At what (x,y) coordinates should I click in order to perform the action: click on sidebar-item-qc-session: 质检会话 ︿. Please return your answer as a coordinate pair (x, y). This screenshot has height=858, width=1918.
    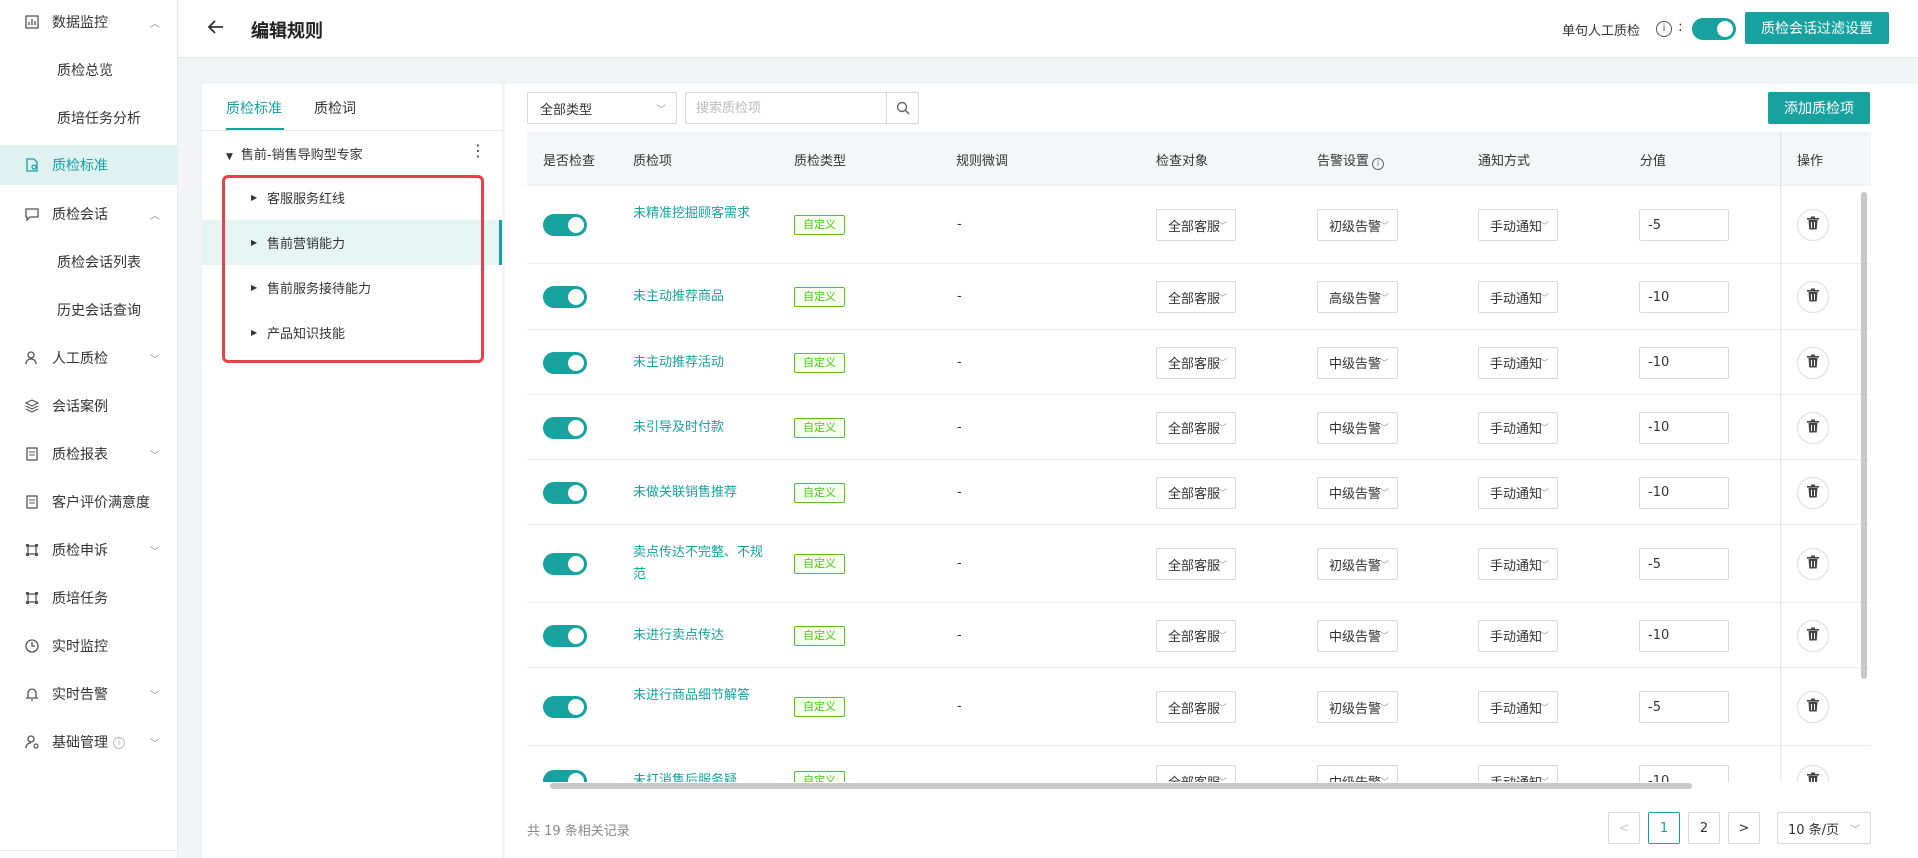
    Looking at the image, I should click on (89, 214).